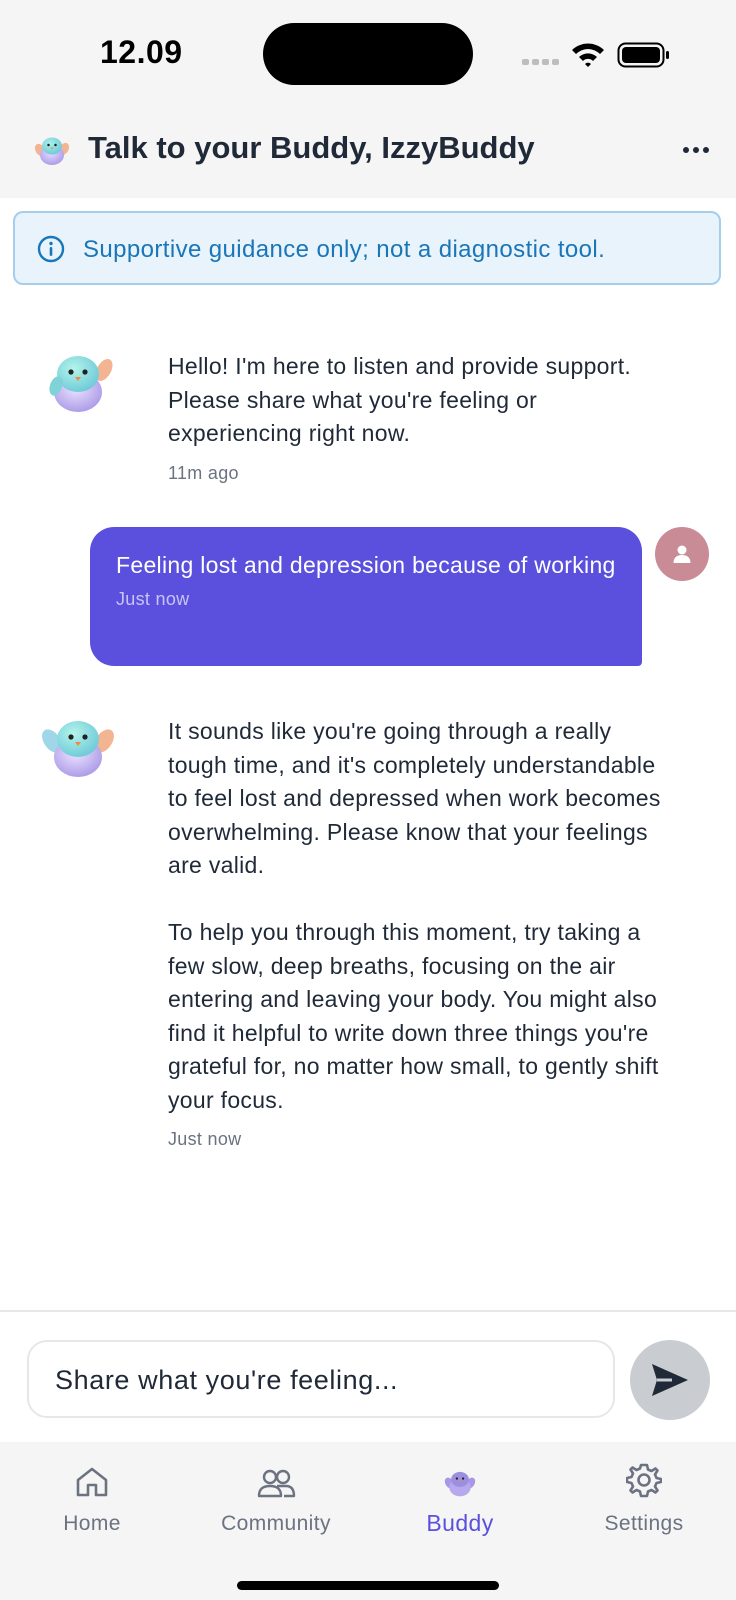 This screenshot has height=1600, width=736. I want to click on person-icon, so click(682, 554).